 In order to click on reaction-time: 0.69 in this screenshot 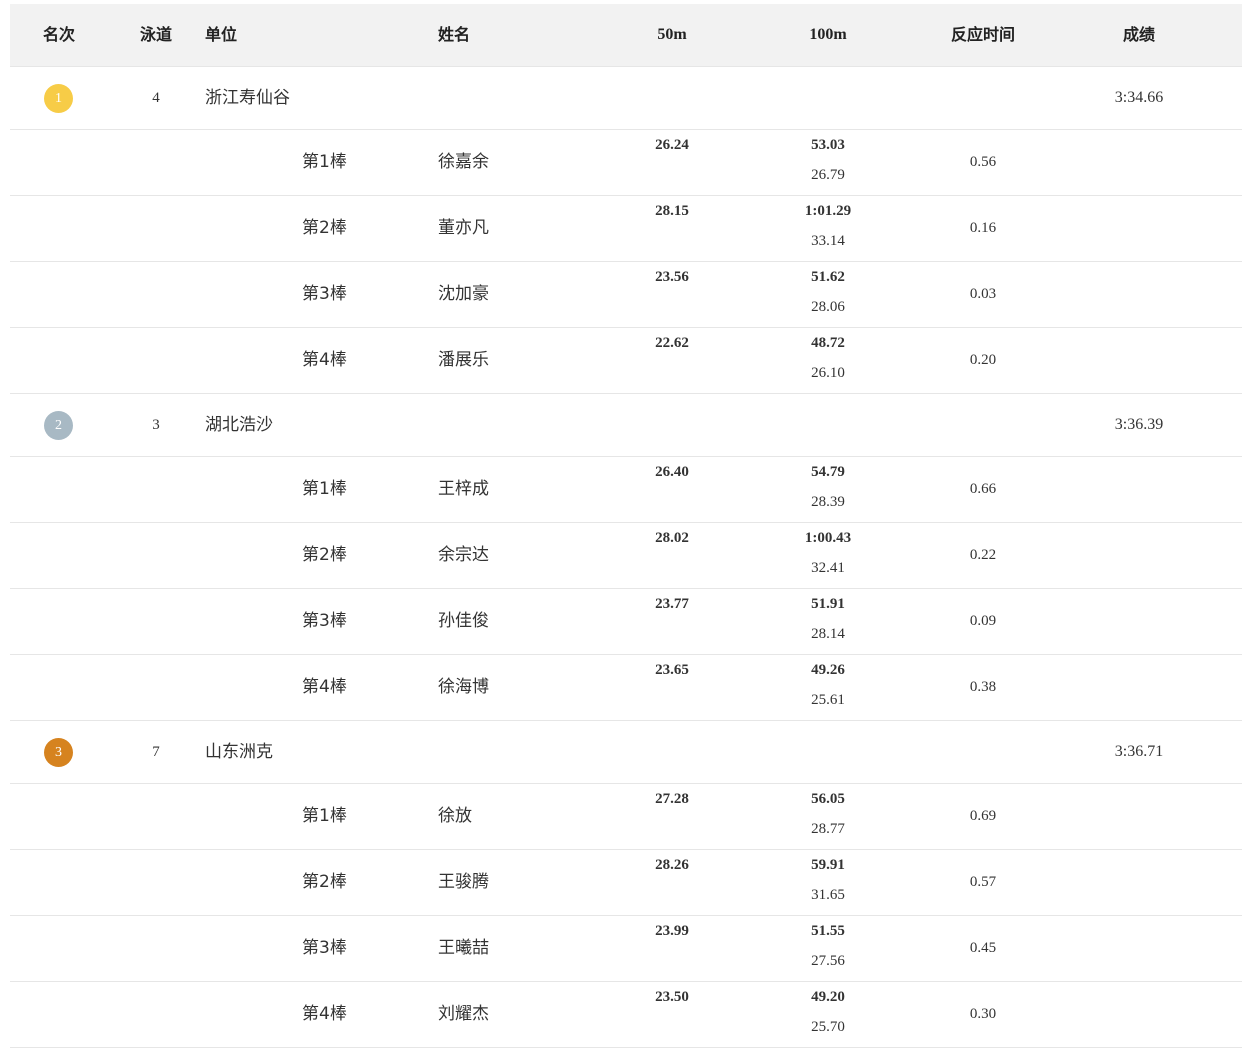, I will do `click(983, 816)`.